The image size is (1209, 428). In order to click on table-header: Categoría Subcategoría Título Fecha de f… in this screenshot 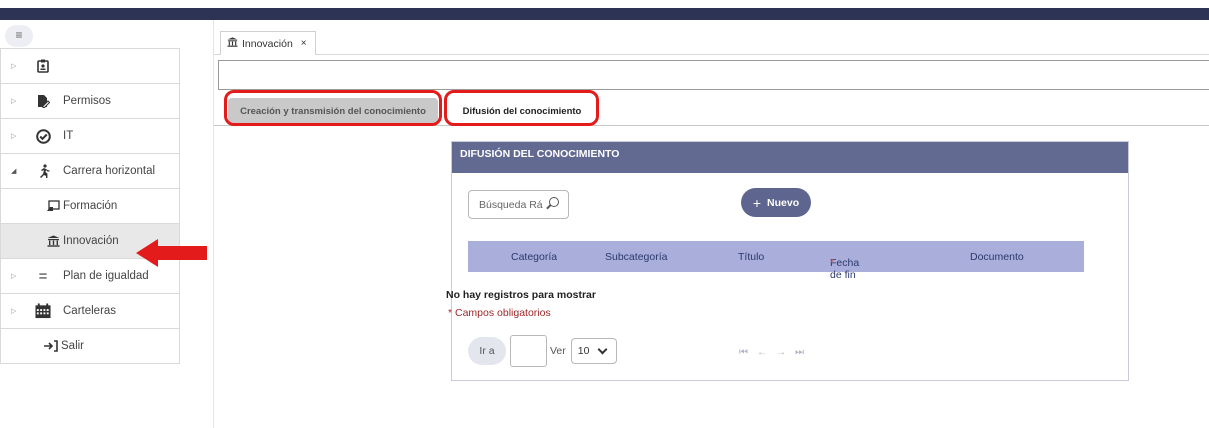, I will do `click(776, 261)`.